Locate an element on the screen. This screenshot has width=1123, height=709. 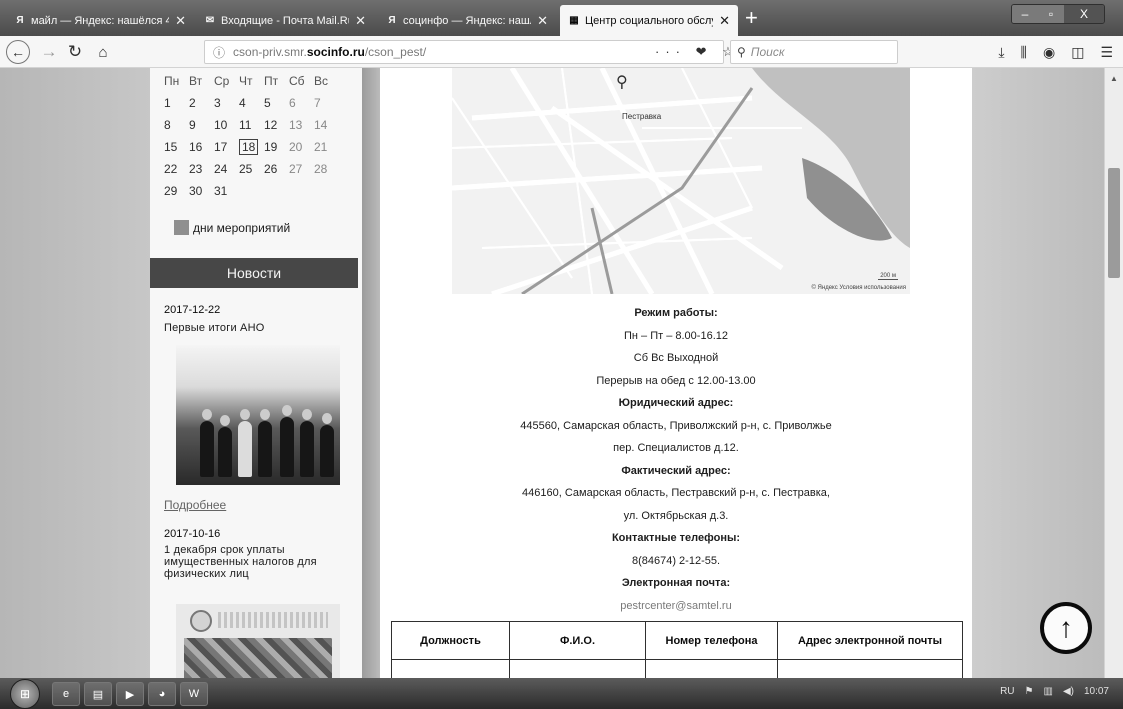
minimize-button: – is located at coordinates (1025, 14).